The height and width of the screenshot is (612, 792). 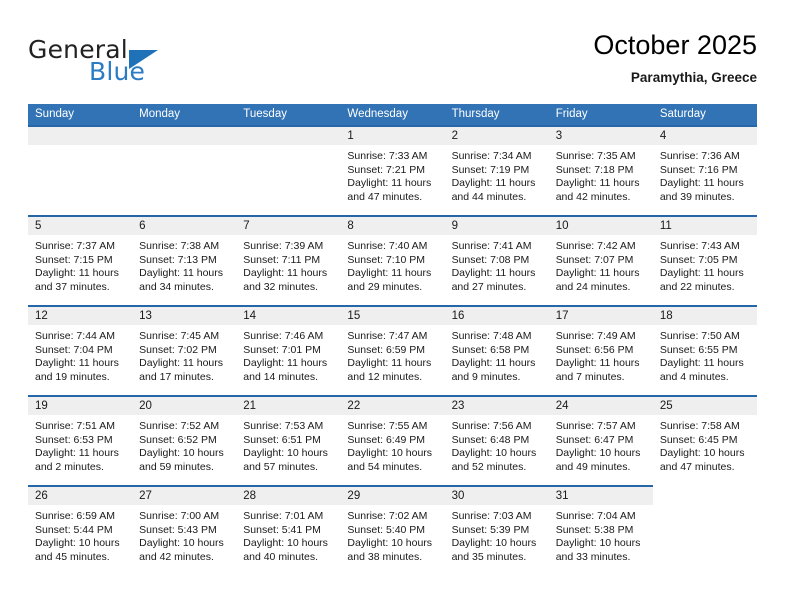 I want to click on day-daylight-line2-text: and 19 minutes., so click(x=72, y=376).